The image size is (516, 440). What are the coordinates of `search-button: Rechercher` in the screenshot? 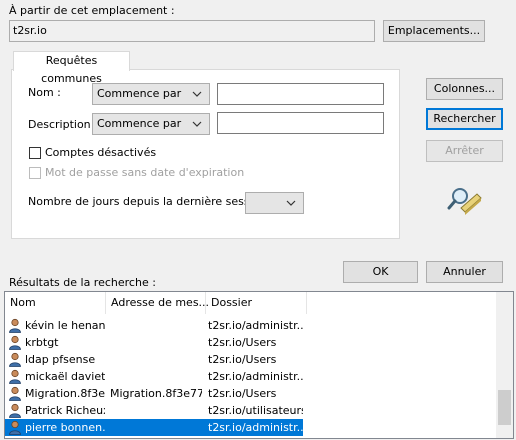 It's located at (464, 119).